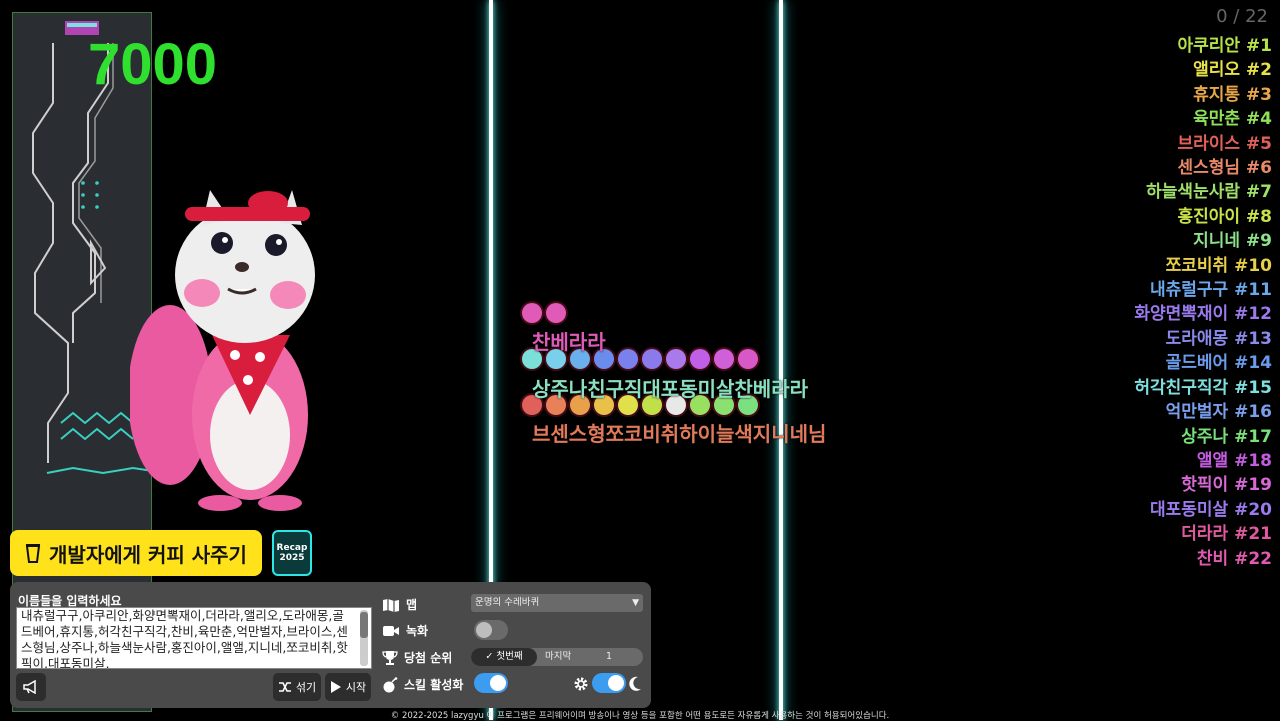  Describe the element at coordinates (1232, 241) in the screenshot. I see `rank-item: 지니네 #9` at that location.